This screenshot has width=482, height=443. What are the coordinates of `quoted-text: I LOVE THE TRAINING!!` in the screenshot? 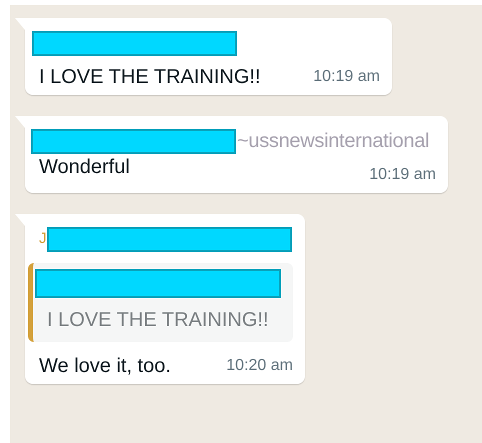 It's located at (158, 320).